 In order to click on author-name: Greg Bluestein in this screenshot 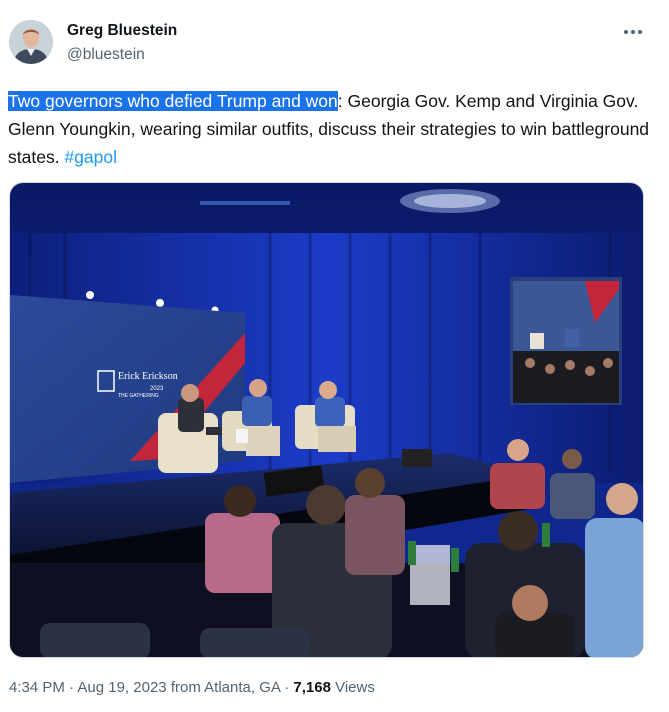, I will do `click(122, 31)`.